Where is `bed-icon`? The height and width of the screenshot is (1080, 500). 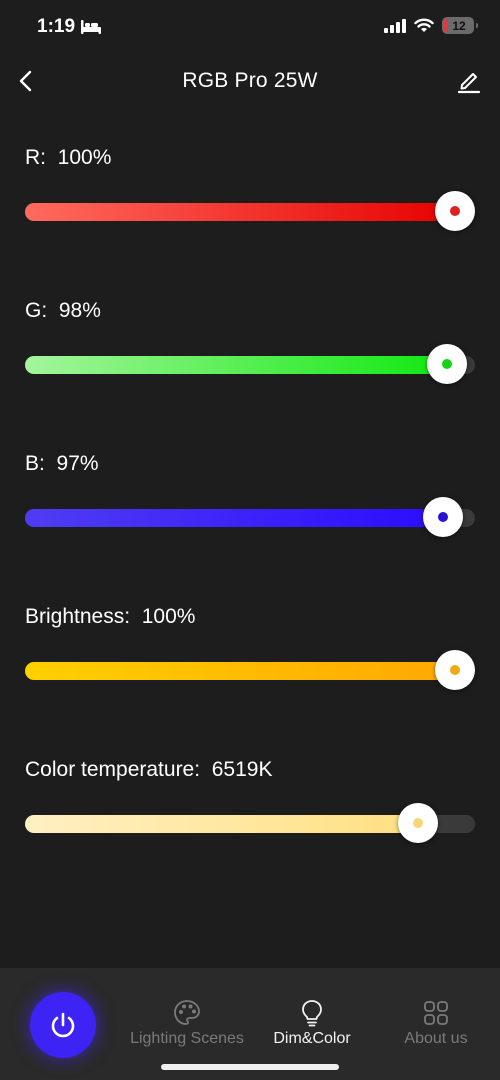 bed-icon is located at coordinates (91, 27).